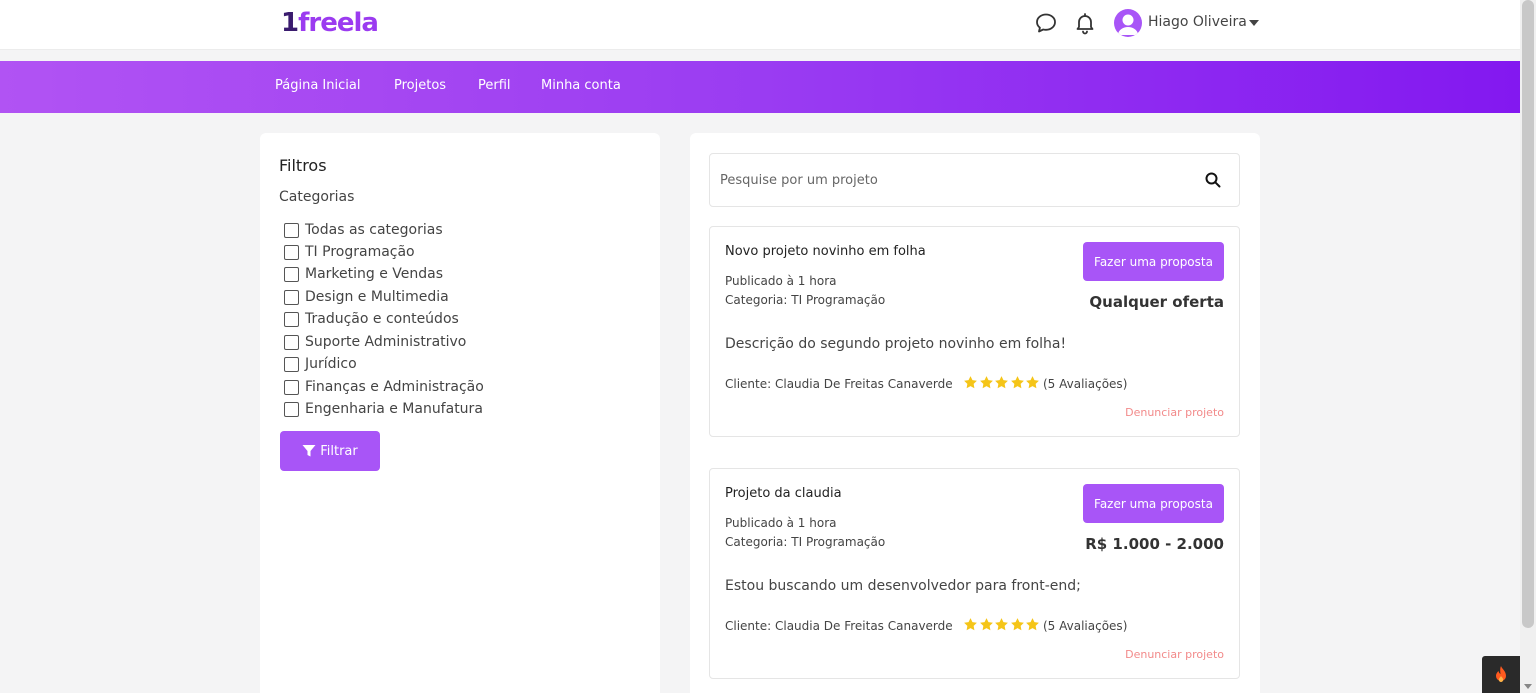  I want to click on funnel-icon, so click(309, 451).